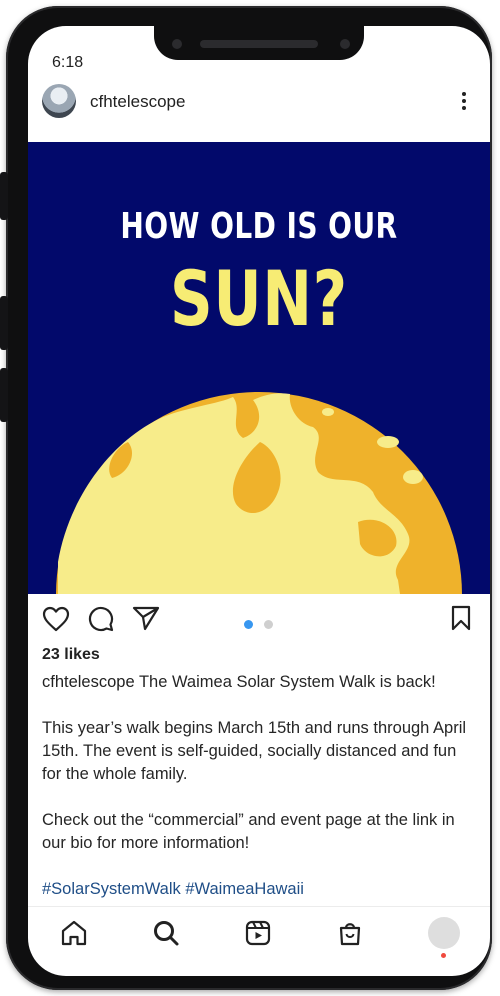 This screenshot has height=996, width=500. What do you see at coordinates (101, 619) in the screenshot?
I see `comment-icon` at bounding box center [101, 619].